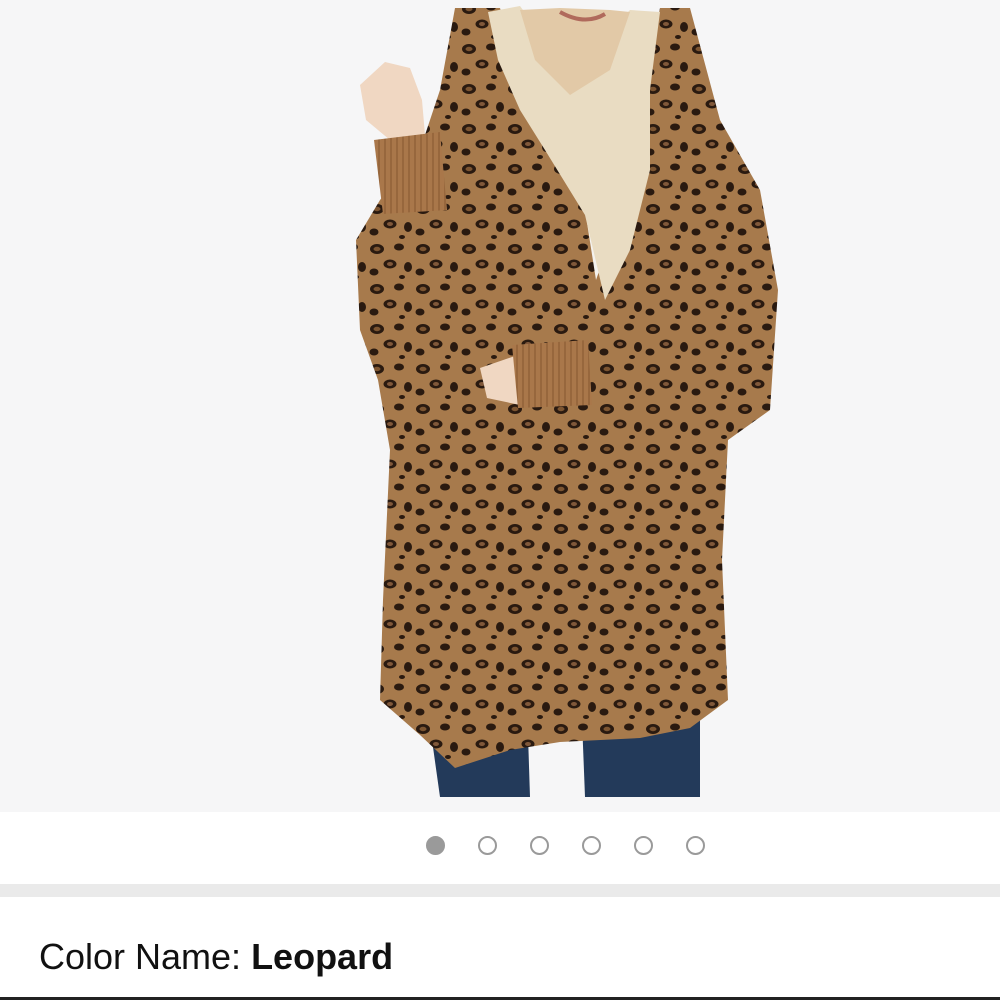  I want to click on sleeve-cuff-lower, so click(552, 374).